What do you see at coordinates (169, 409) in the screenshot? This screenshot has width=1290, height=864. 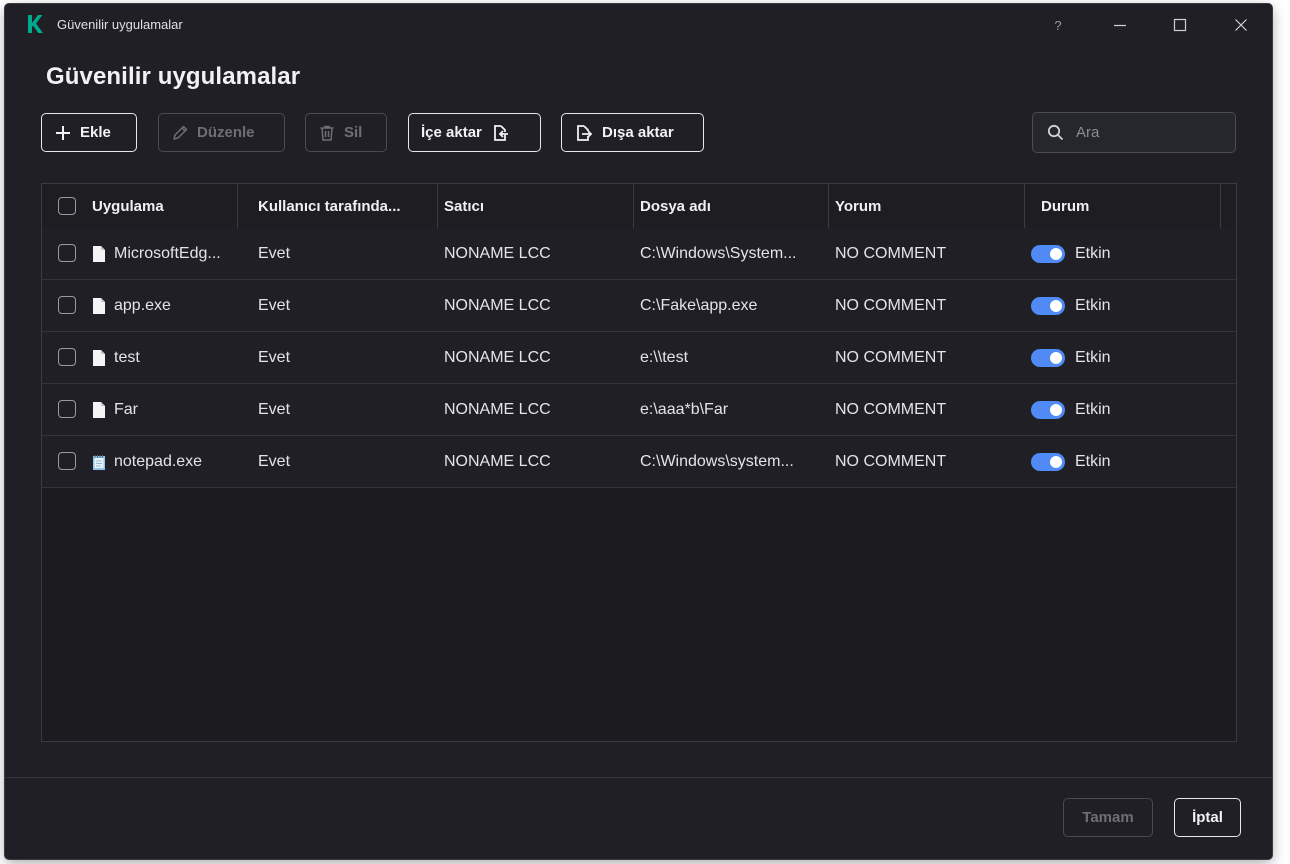 I see `cell-application: Far` at bounding box center [169, 409].